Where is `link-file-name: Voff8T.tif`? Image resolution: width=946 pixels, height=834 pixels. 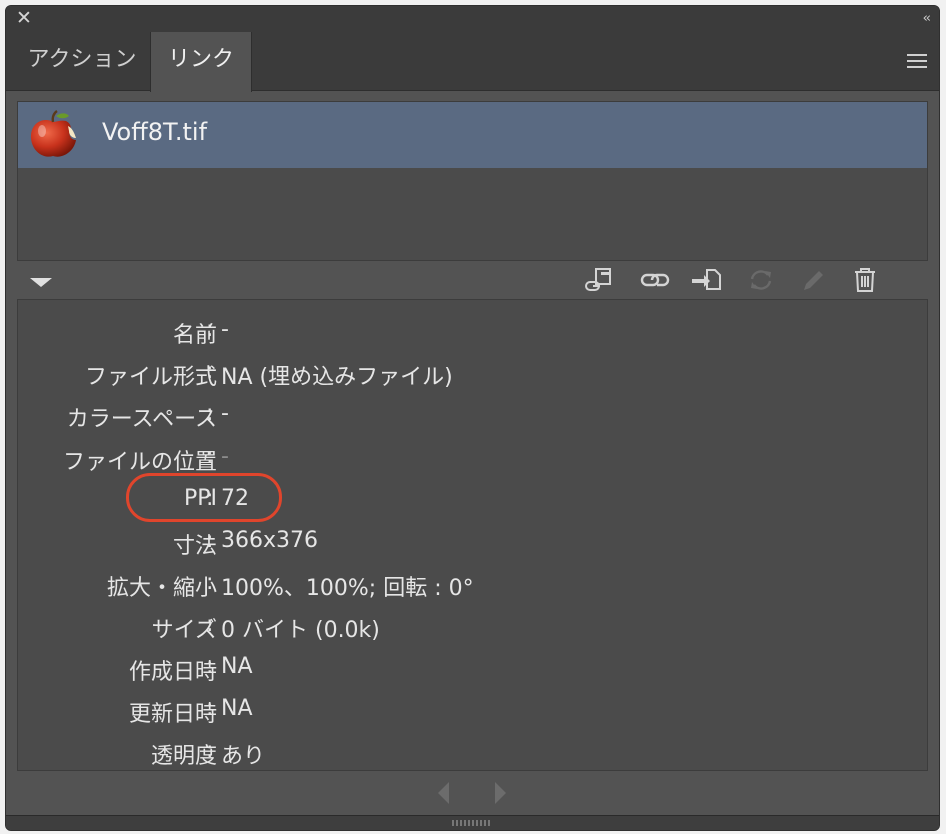 link-file-name: Voff8T.tif is located at coordinates (155, 132).